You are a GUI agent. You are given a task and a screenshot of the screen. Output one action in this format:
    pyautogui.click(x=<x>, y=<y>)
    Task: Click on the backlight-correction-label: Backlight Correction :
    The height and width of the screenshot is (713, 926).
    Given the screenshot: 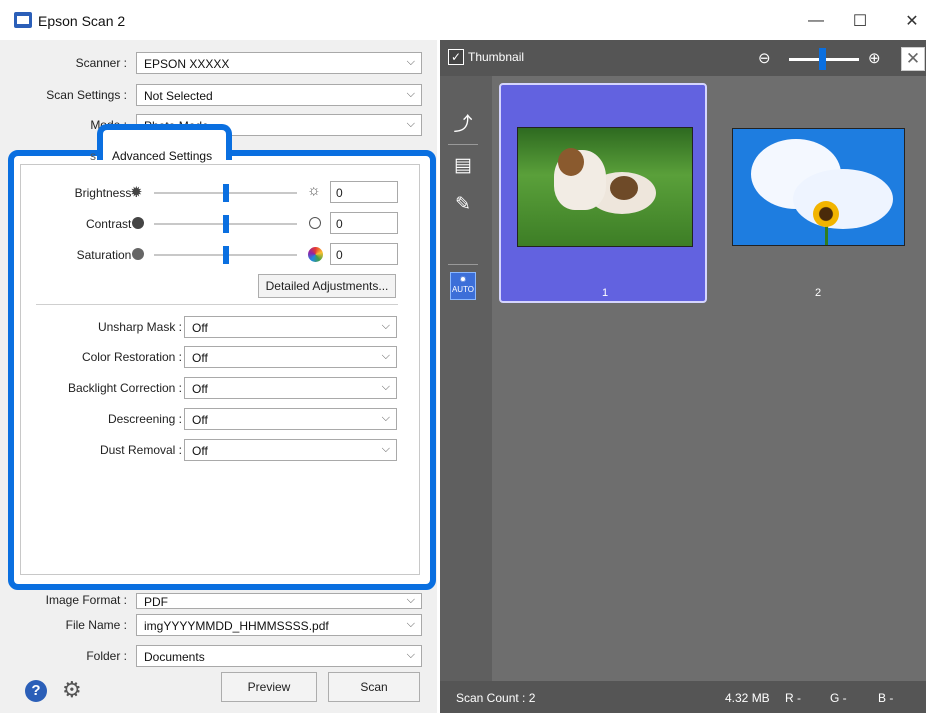 What is the action you would take?
    pyautogui.click(x=124, y=388)
    